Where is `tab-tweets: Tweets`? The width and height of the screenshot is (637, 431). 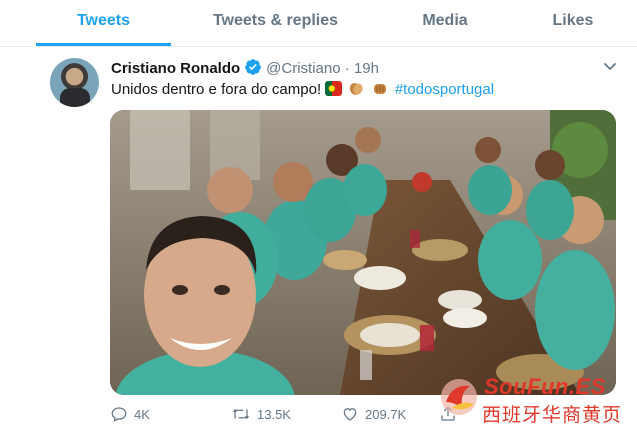 tab-tweets: Tweets is located at coordinates (103, 23).